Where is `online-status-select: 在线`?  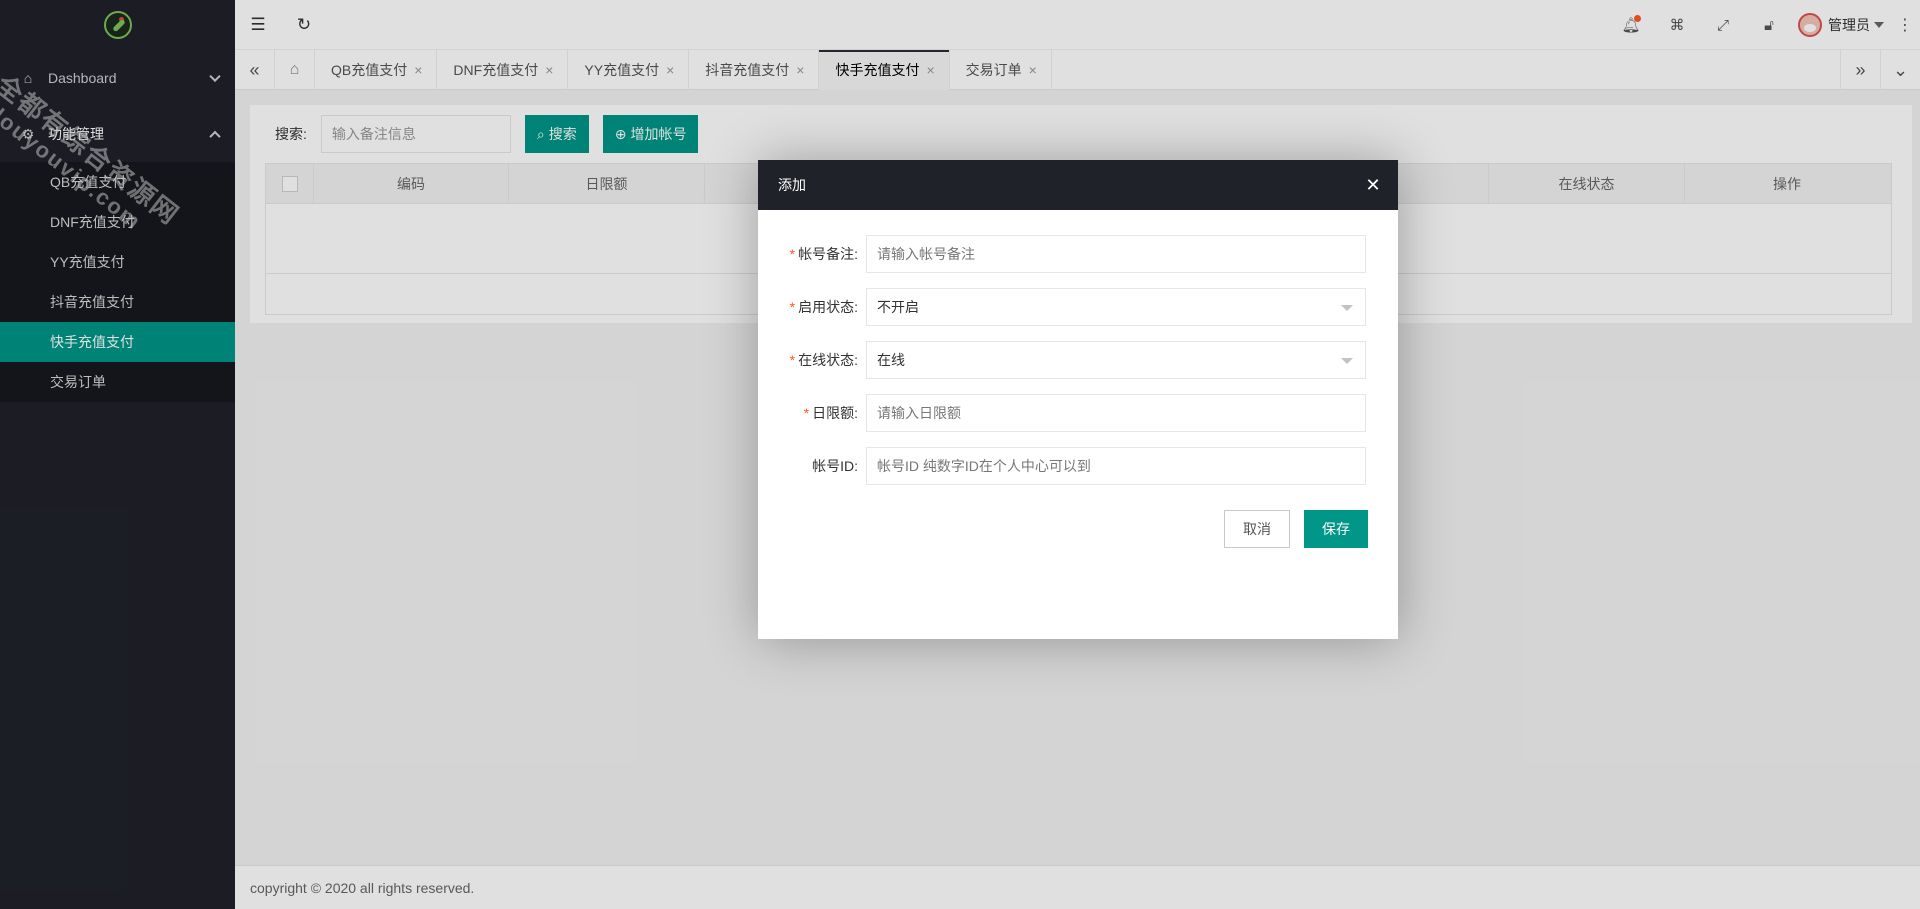 online-status-select: 在线 is located at coordinates (1116, 360).